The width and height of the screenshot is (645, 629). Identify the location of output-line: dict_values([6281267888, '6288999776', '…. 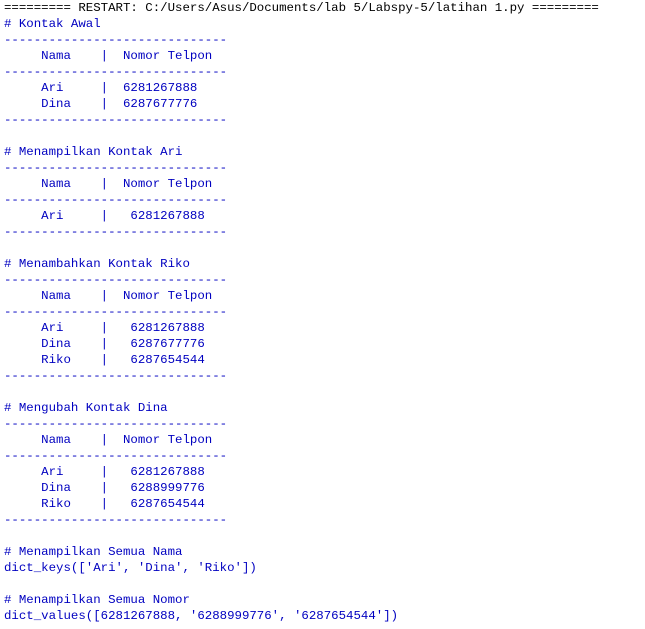
(201, 616).